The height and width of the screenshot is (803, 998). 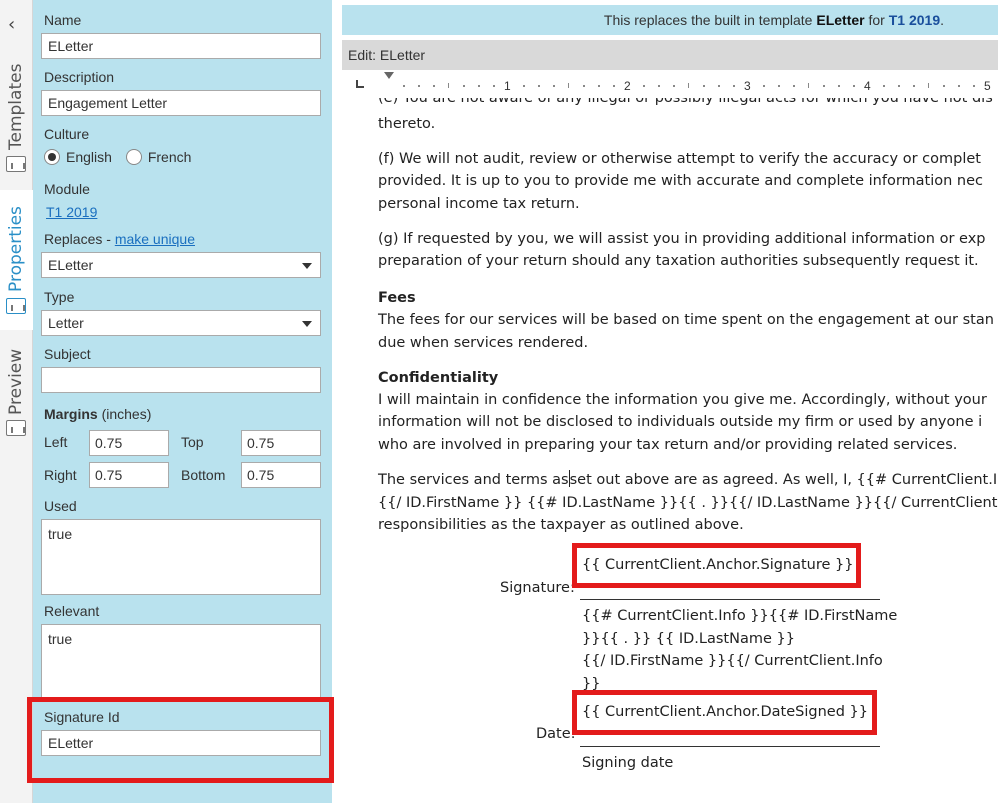 What do you see at coordinates (72, 611) in the screenshot?
I see `relevant-label: Relevant` at bounding box center [72, 611].